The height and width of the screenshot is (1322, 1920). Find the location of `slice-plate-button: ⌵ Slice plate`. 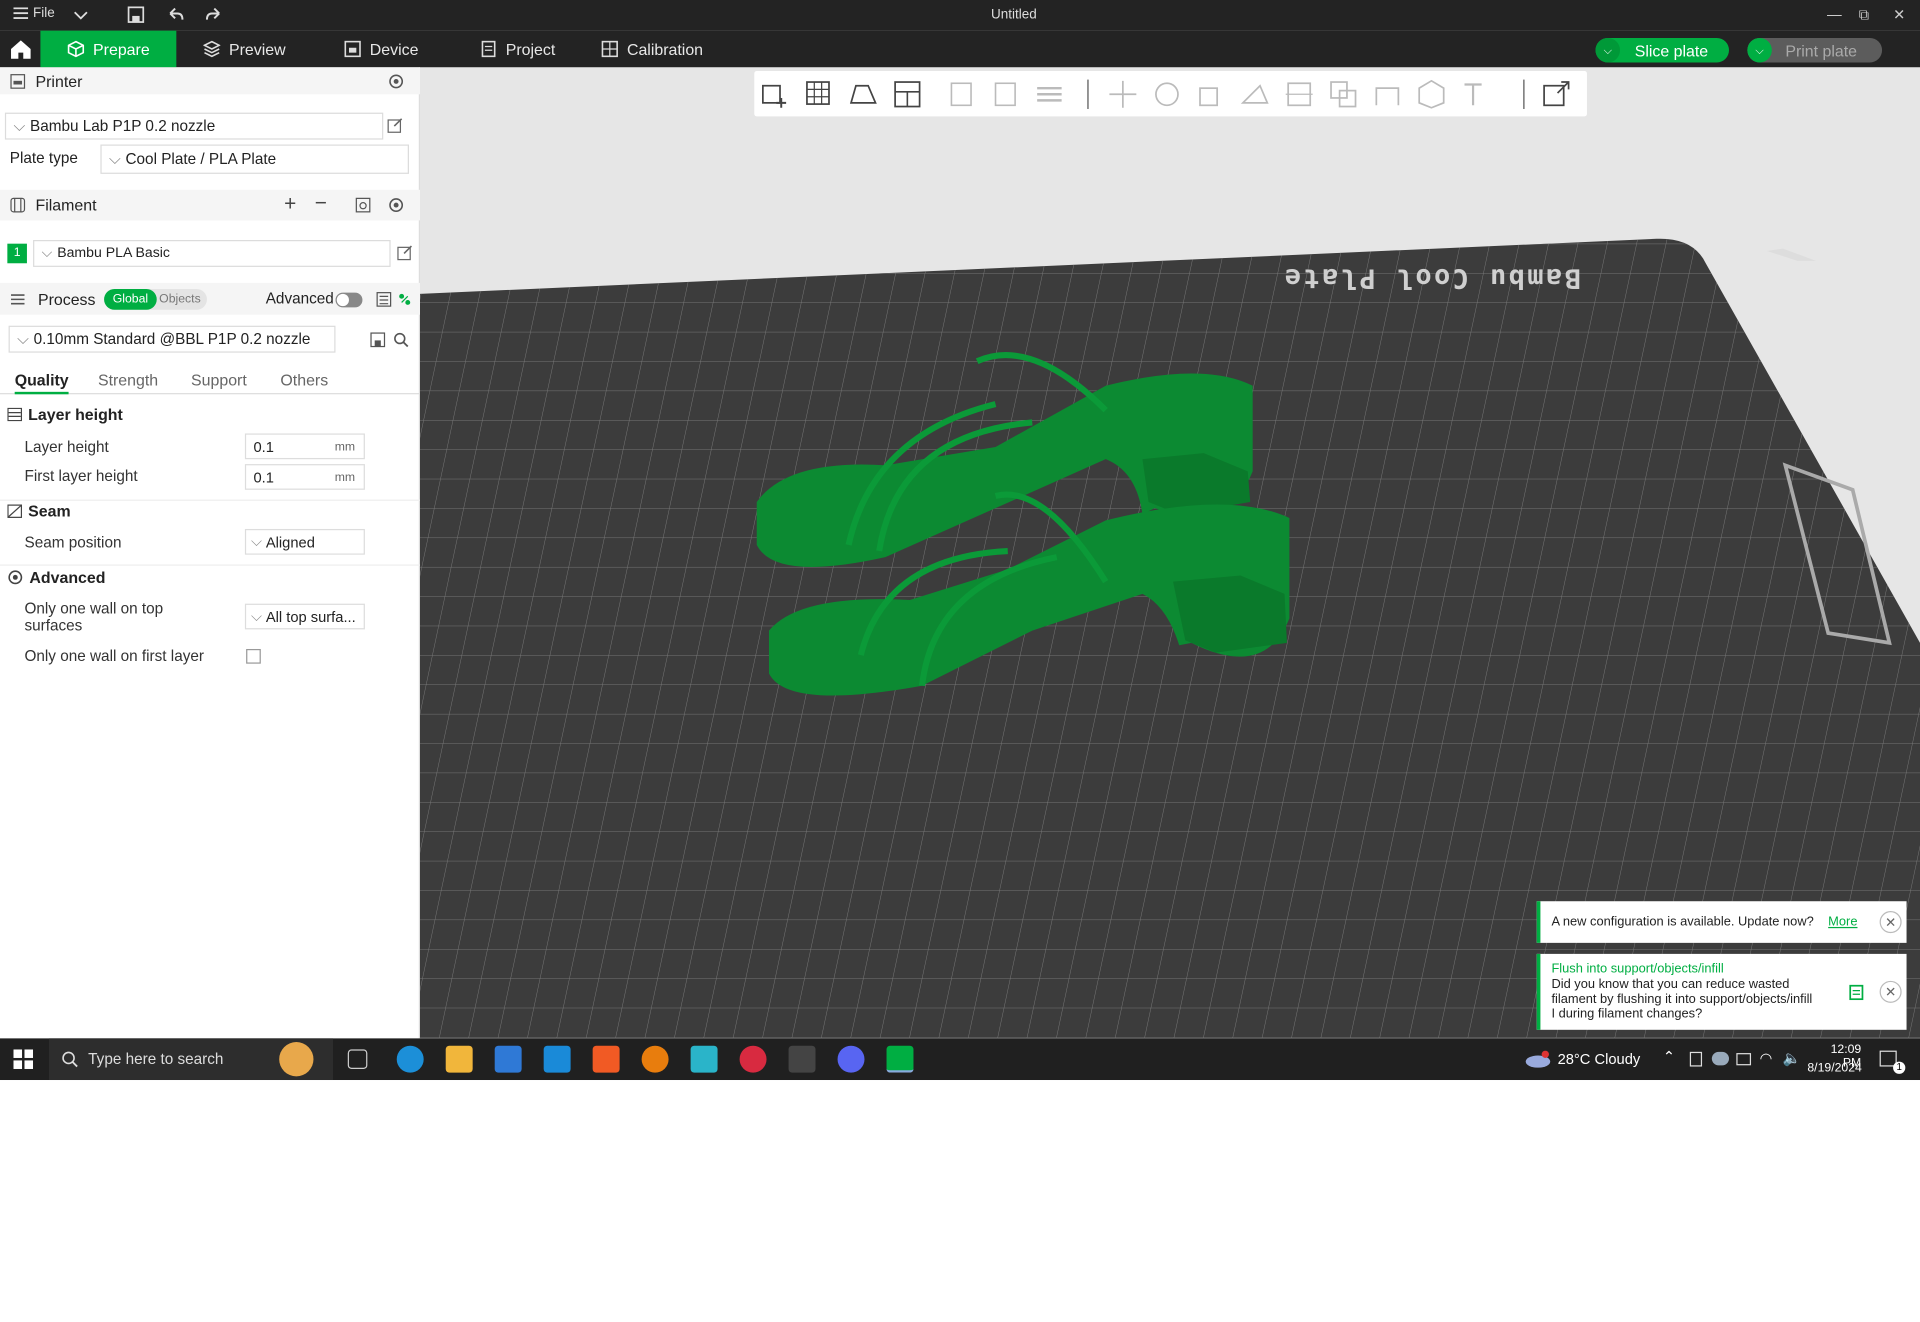

slice-plate-button: ⌵ Slice plate is located at coordinates (1662, 50).